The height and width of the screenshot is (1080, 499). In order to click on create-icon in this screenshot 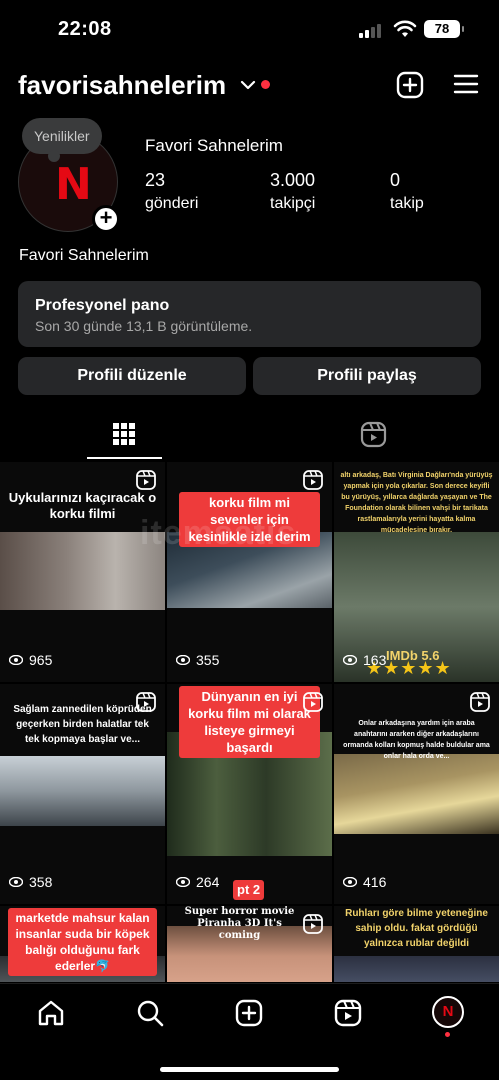, I will do `click(249, 1013)`.